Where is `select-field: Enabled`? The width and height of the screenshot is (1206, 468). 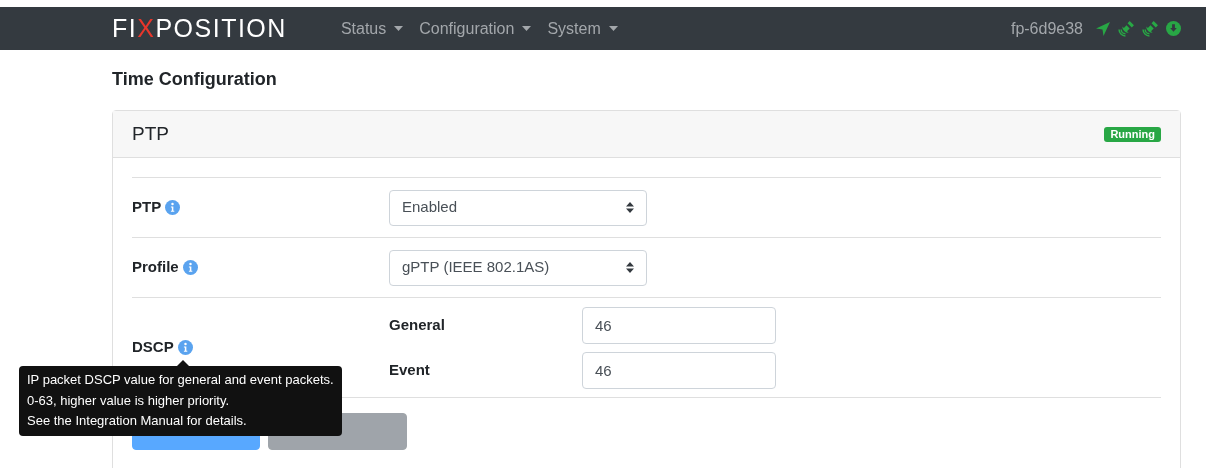 select-field: Enabled is located at coordinates (518, 207).